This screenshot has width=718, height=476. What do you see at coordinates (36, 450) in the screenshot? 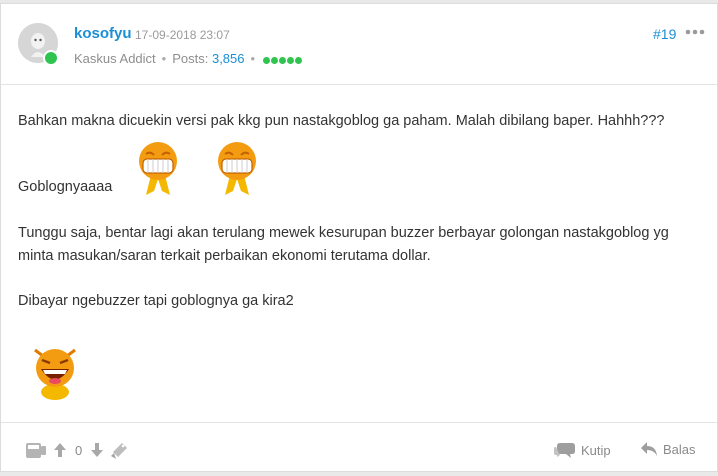
I see `thread-print-icon` at bounding box center [36, 450].